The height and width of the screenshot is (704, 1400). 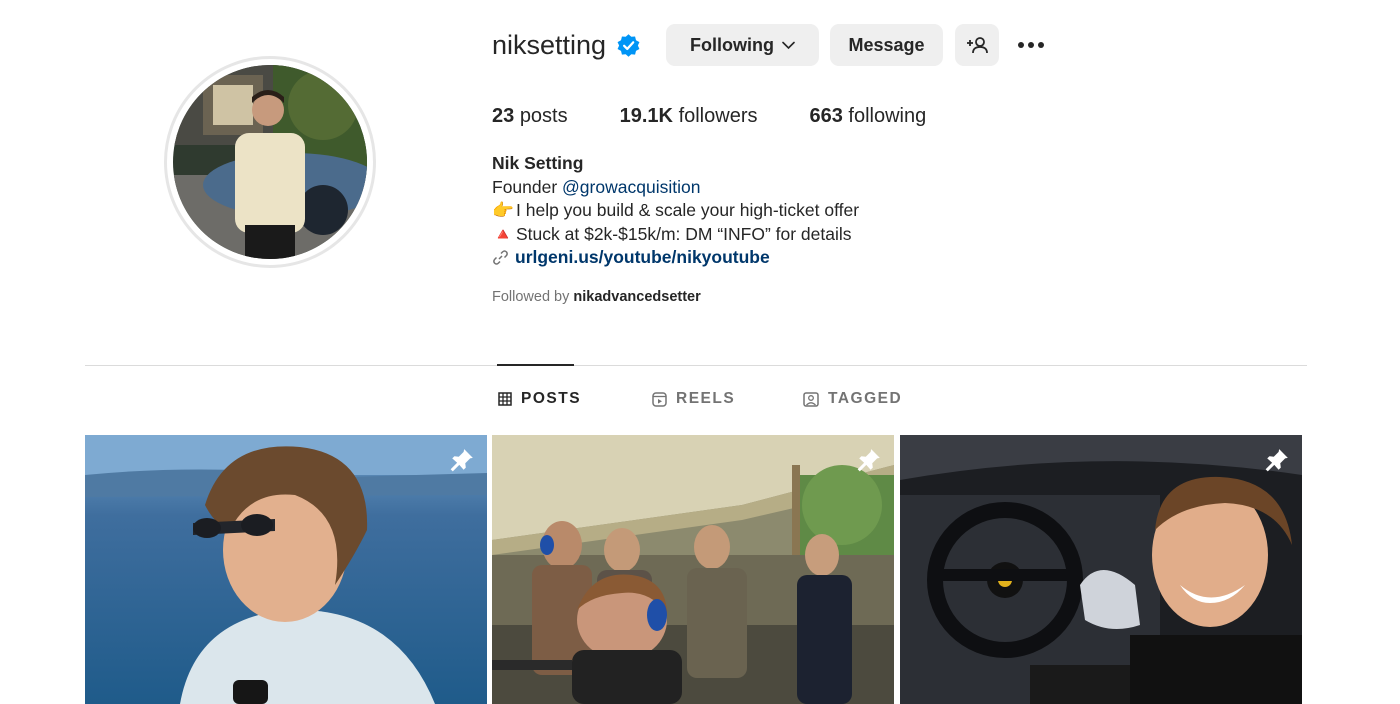 What do you see at coordinates (533, 297) in the screenshot?
I see `followed-by-prefix: Followed by` at bounding box center [533, 297].